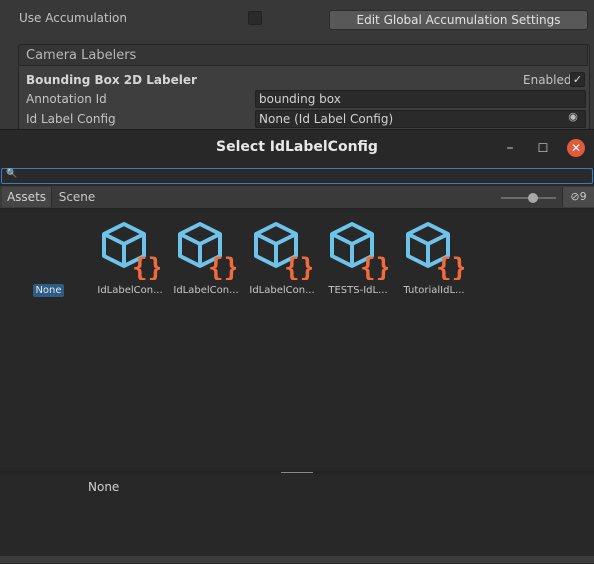  Describe the element at coordinates (533, 198) in the screenshot. I see `zoom-slider-thumb` at that location.